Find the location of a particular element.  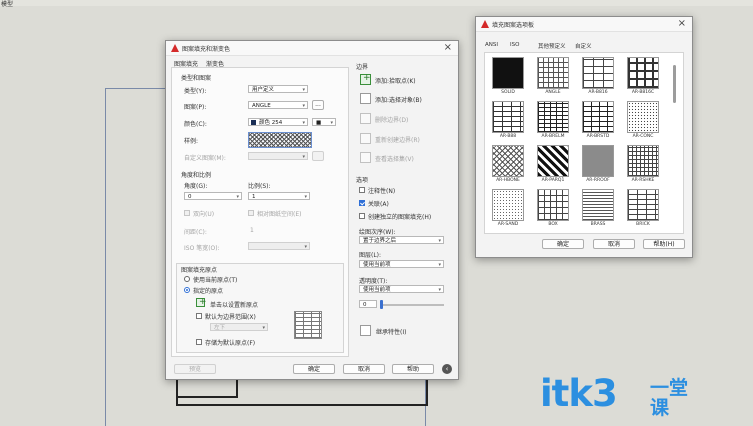

expand-options-icon: ‹ is located at coordinates (447, 369).